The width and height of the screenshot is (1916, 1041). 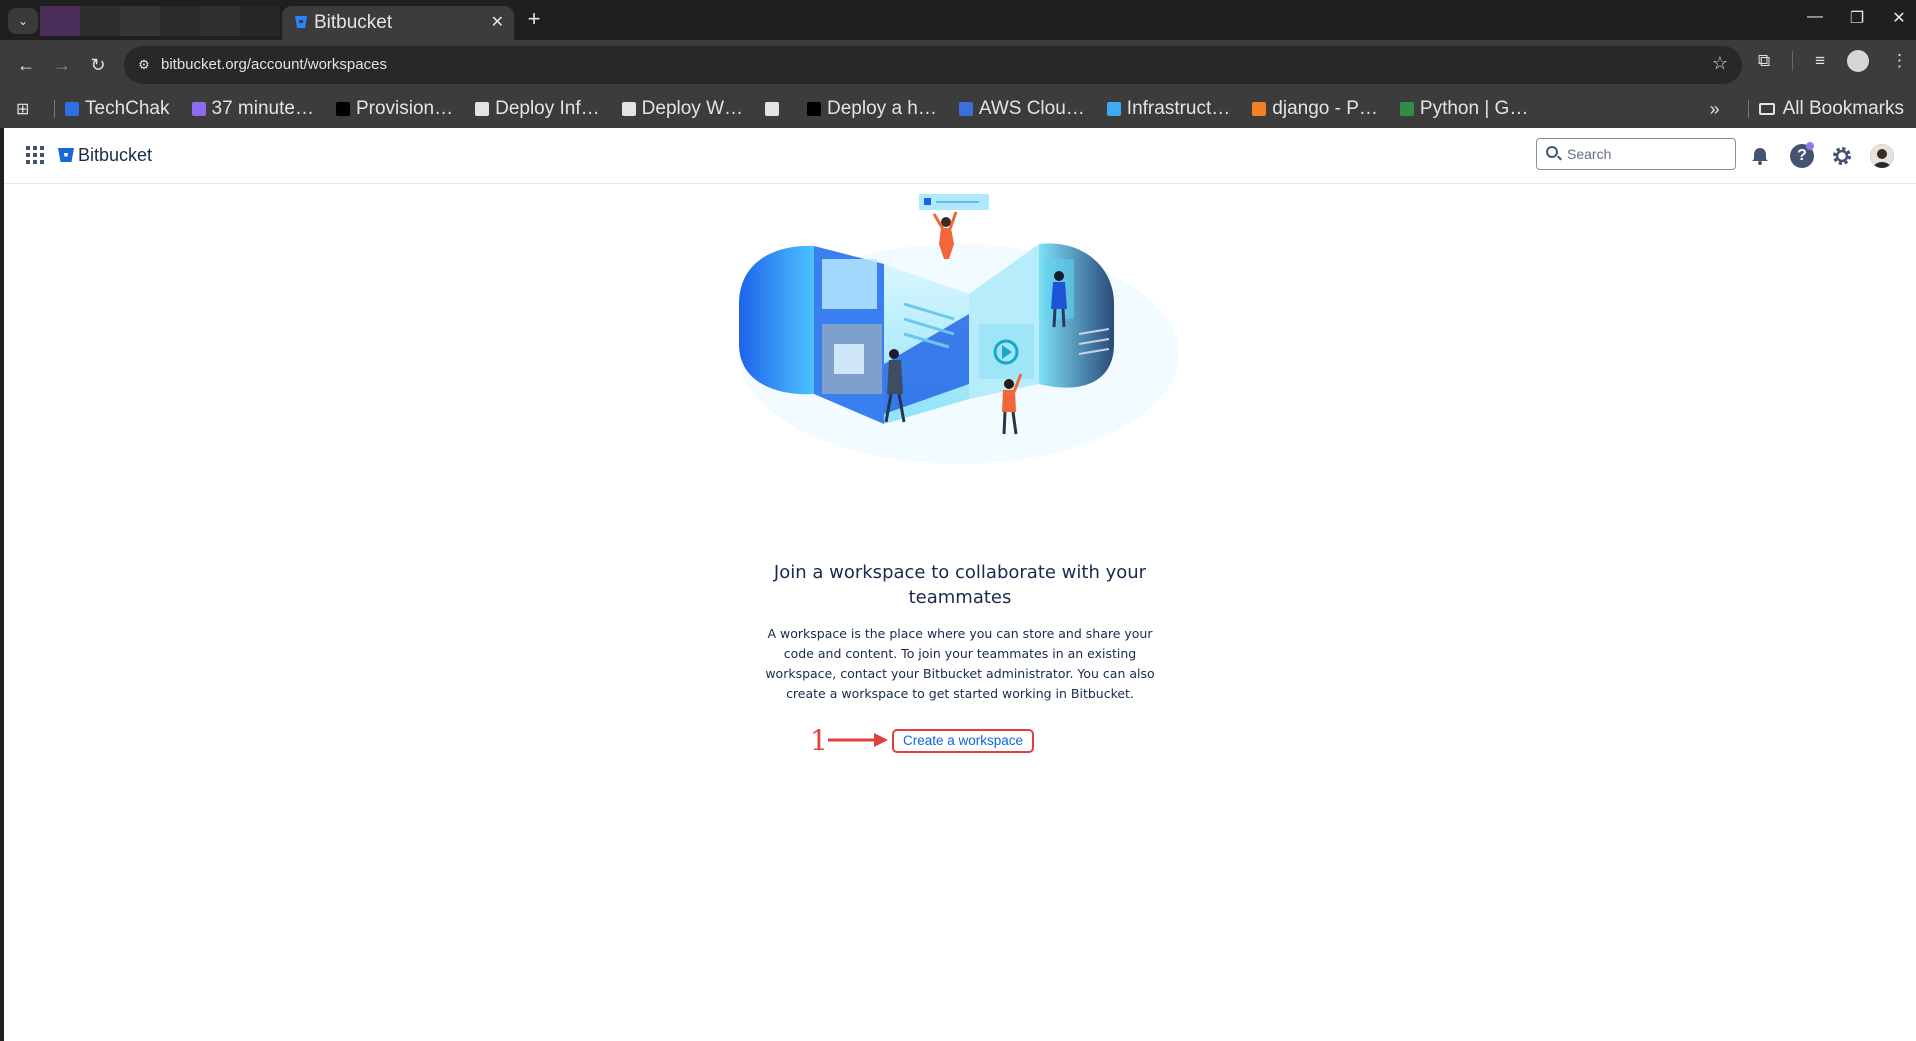 I want to click on bookmark-label: TechChak, so click(x=127, y=108).